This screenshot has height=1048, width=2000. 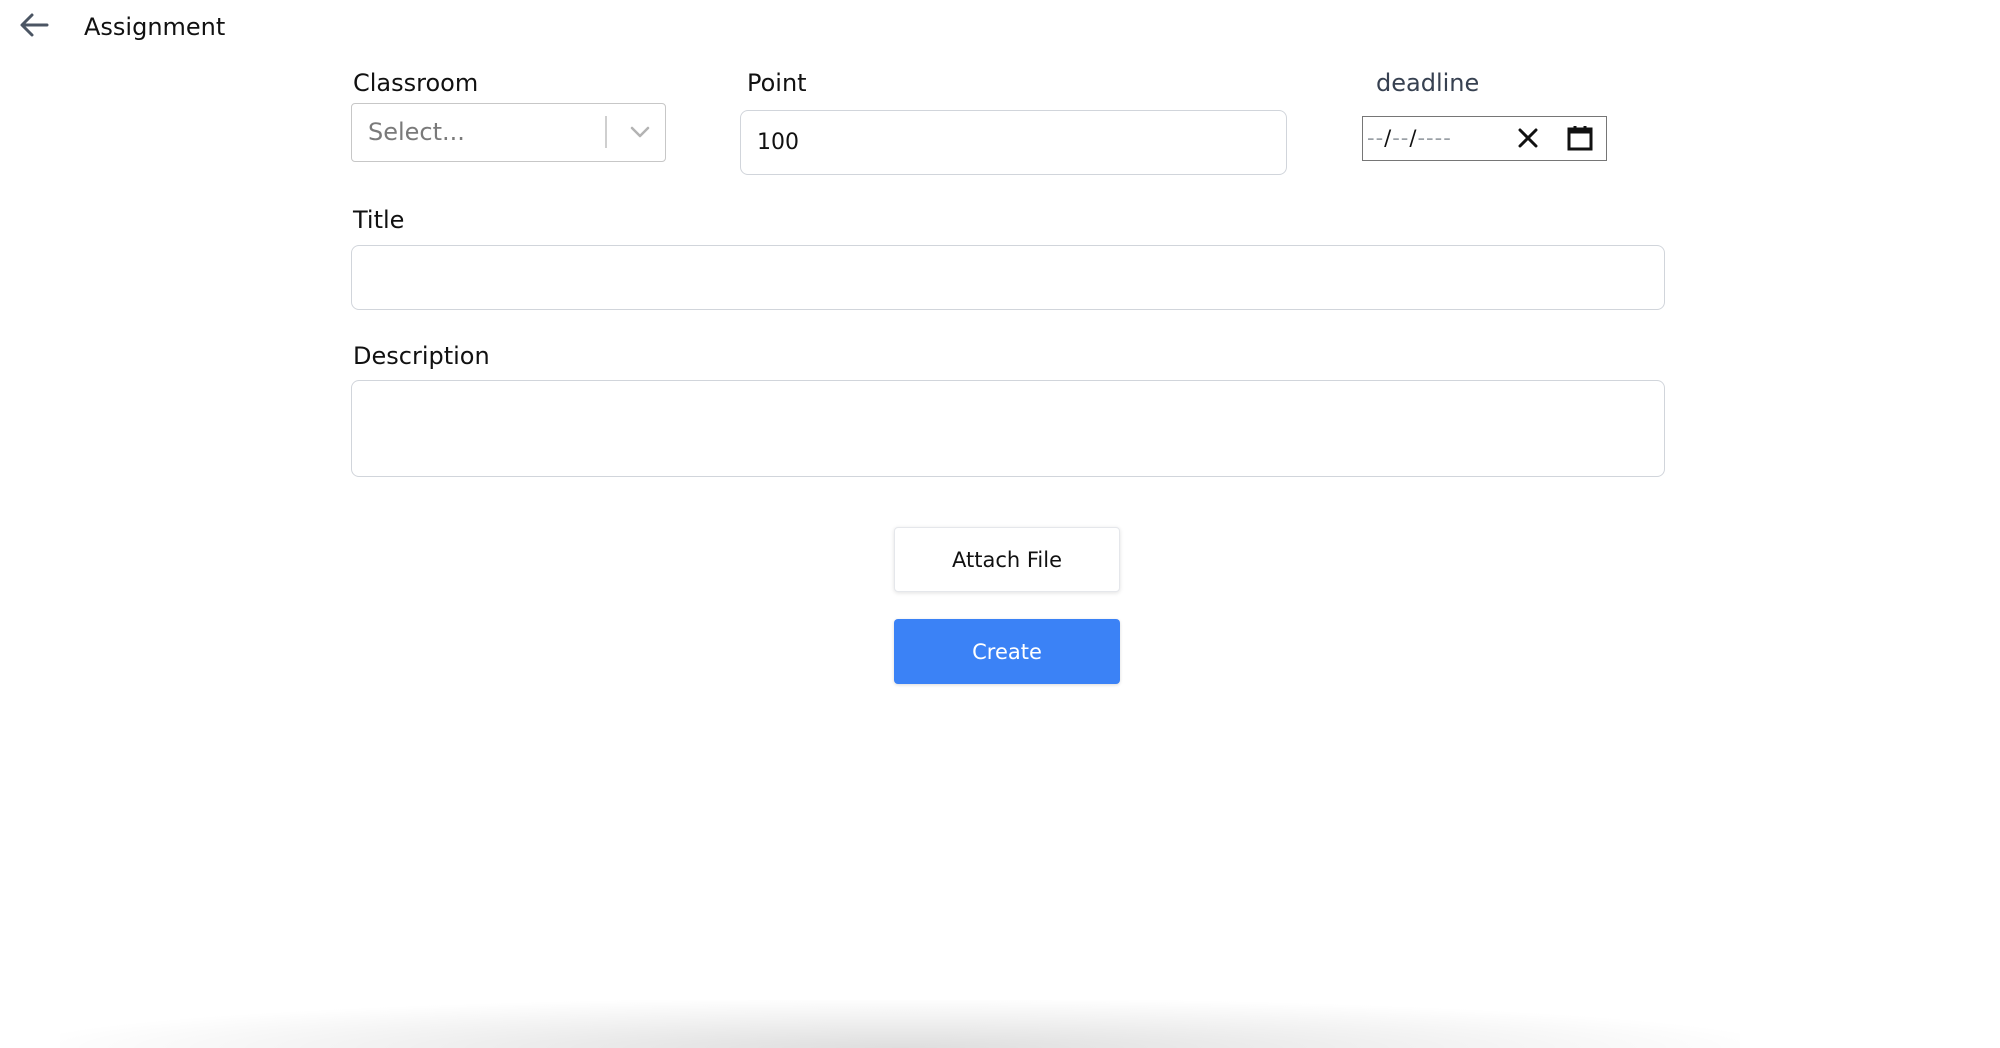 What do you see at coordinates (416, 83) in the screenshot?
I see `classroom-label: Classroom` at bounding box center [416, 83].